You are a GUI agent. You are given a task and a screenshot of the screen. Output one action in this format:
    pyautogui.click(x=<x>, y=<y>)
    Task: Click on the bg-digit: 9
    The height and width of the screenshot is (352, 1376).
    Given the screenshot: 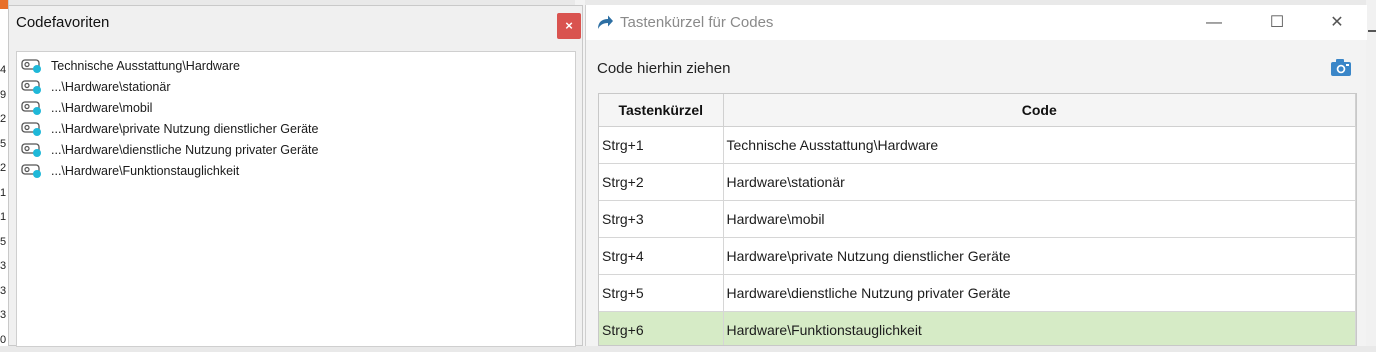 What is the action you would take?
    pyautogui.click(x=4, y=95)
    